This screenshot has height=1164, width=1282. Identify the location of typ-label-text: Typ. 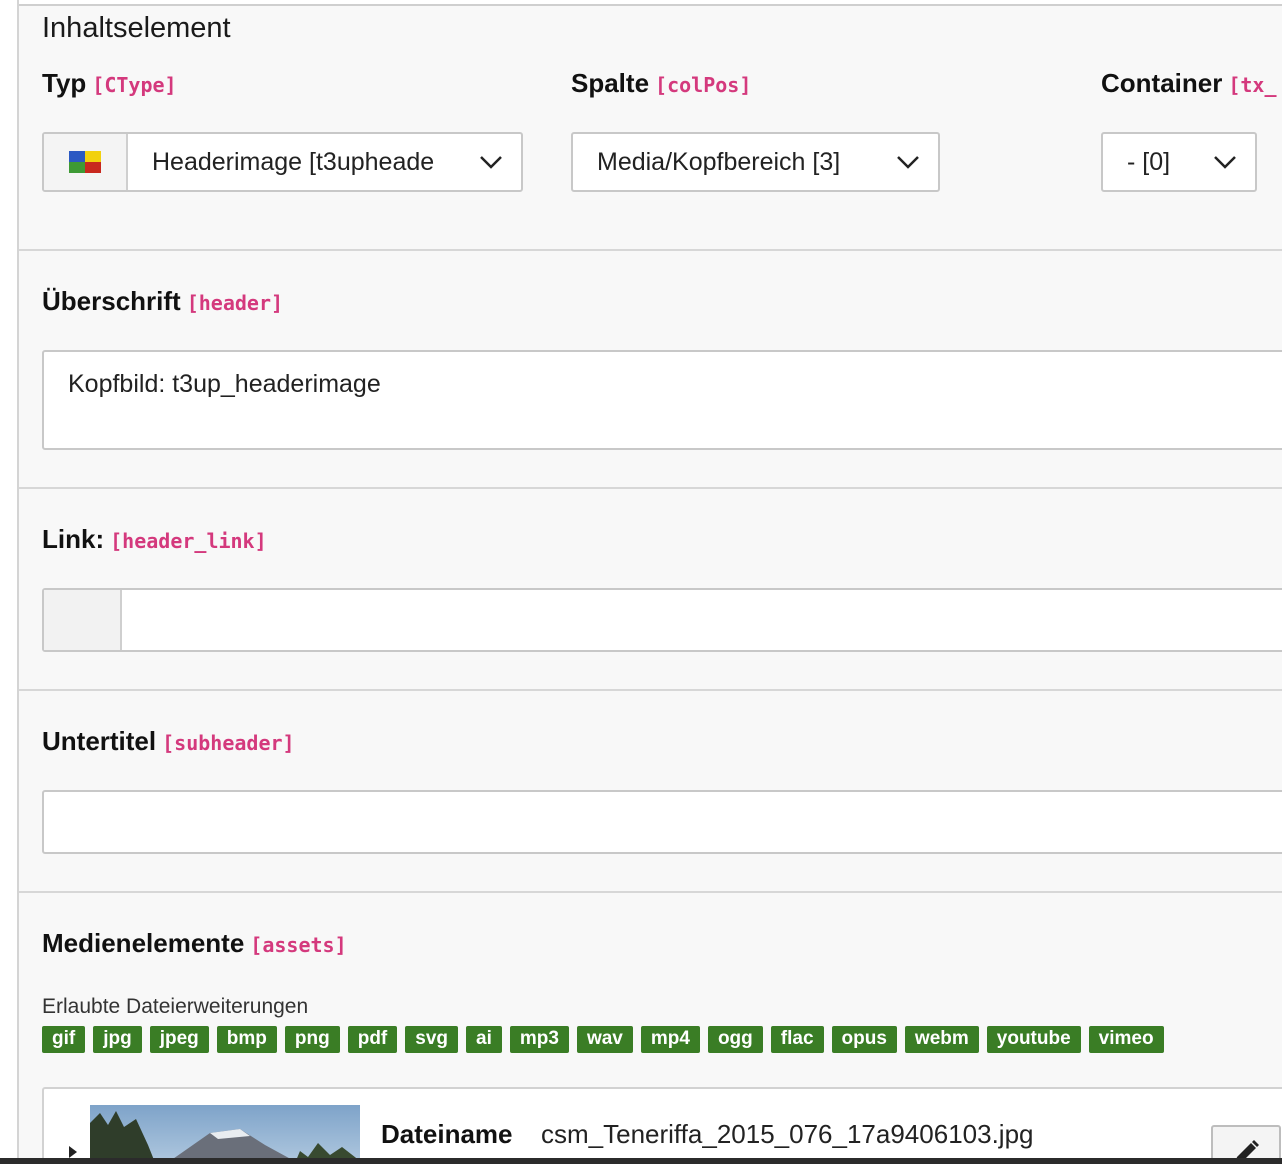
(64, 83).